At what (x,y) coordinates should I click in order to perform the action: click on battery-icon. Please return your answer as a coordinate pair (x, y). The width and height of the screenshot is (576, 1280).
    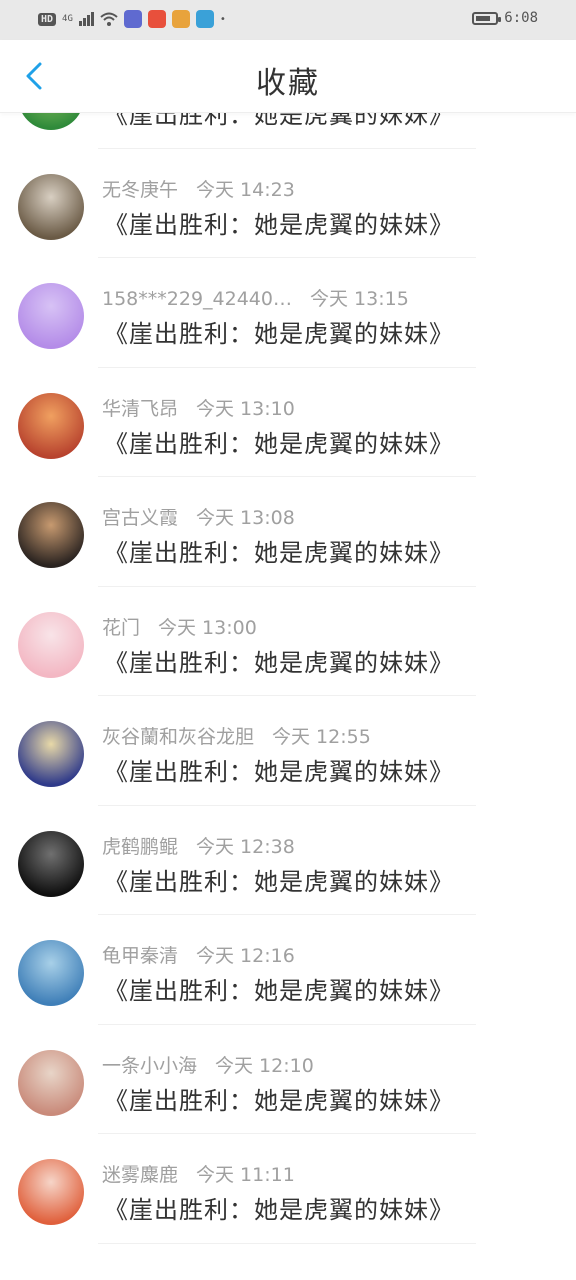
    Looking at the image, I should click on (487, 18).